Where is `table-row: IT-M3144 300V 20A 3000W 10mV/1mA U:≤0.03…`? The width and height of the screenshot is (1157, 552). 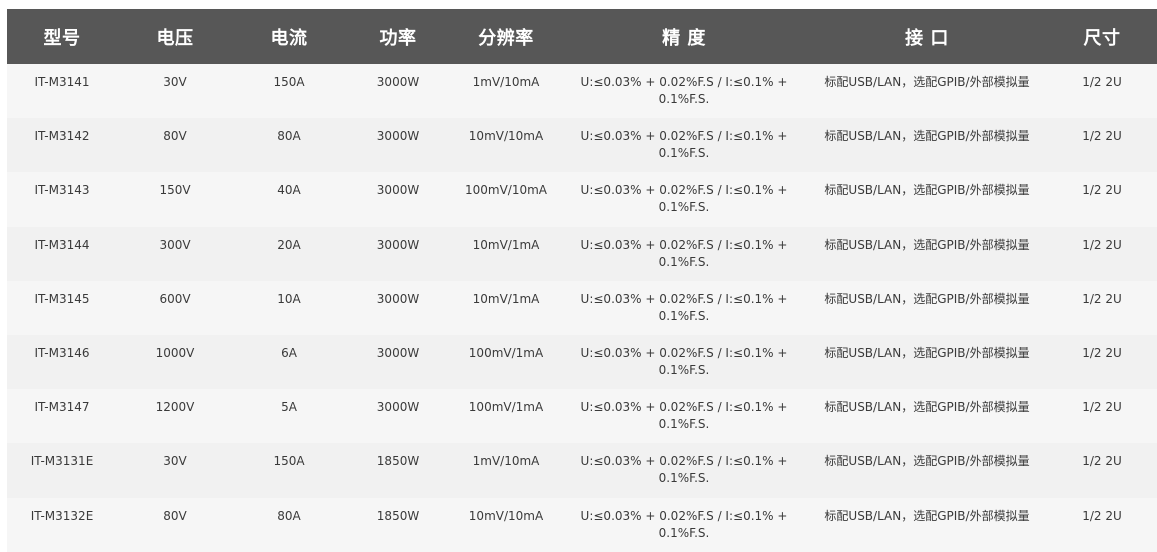
table-row: IT-M3144 300V 20A 3000W 10mV/1mA U:≤0.03… is located at coordinates (582, 253).